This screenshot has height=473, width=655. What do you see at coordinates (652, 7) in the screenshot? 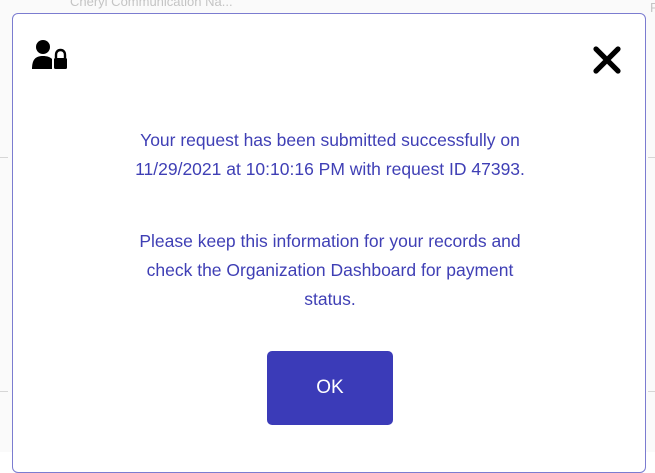
I see `background-text-right: Fi` at bounding box center [652, 7].